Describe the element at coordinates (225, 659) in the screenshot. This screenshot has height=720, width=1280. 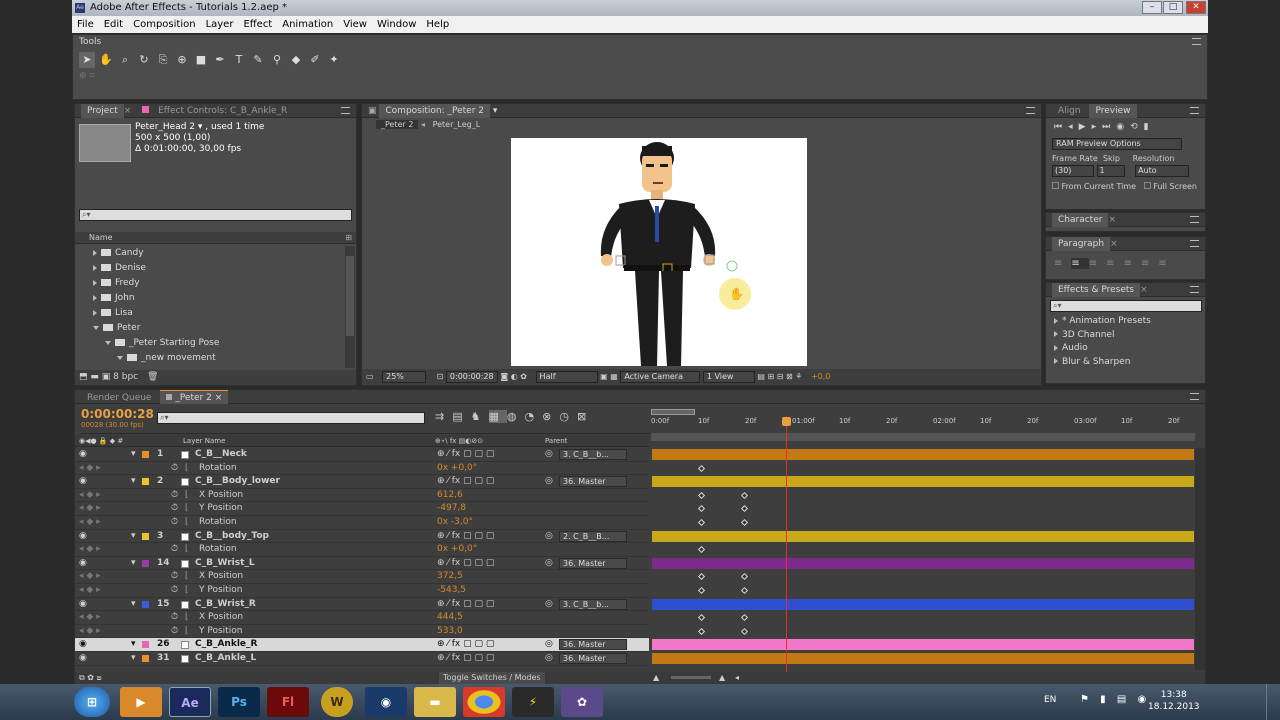
I see `layer-name: C_B_Ankle_L` at that location.